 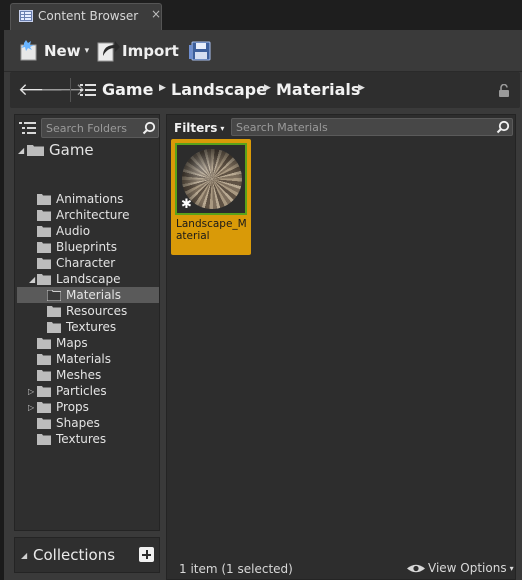 I want to click on asset-thumbnail: ✱, so click(x=211, y=179).